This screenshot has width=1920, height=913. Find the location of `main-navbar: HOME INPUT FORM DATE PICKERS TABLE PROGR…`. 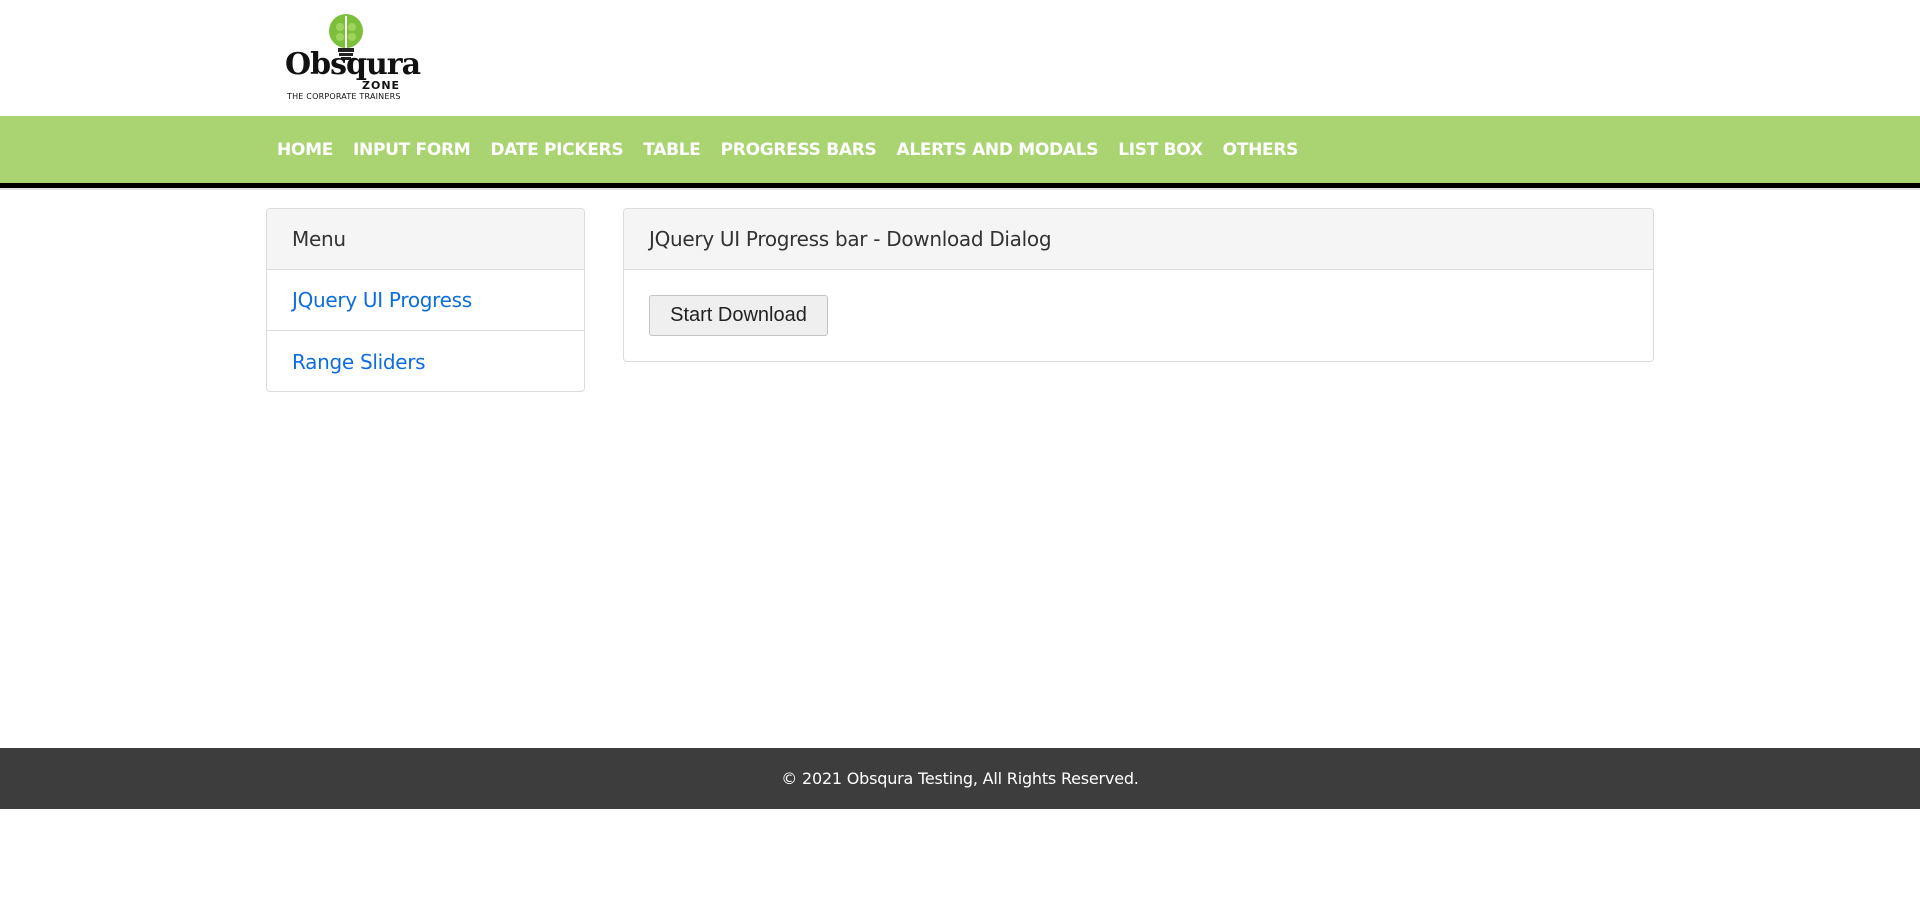

main-navbar: HOME INPUT FORM DATE PICKERS TABLE PROGR… is located at coordinates (960, 149).